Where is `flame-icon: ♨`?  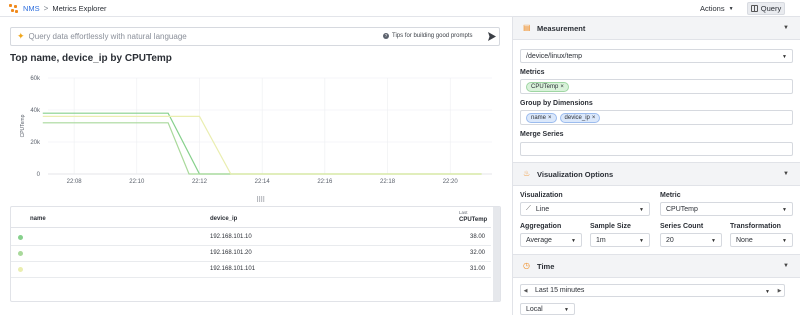 flame-icon: ♨ is located at coordinates (527, 173).